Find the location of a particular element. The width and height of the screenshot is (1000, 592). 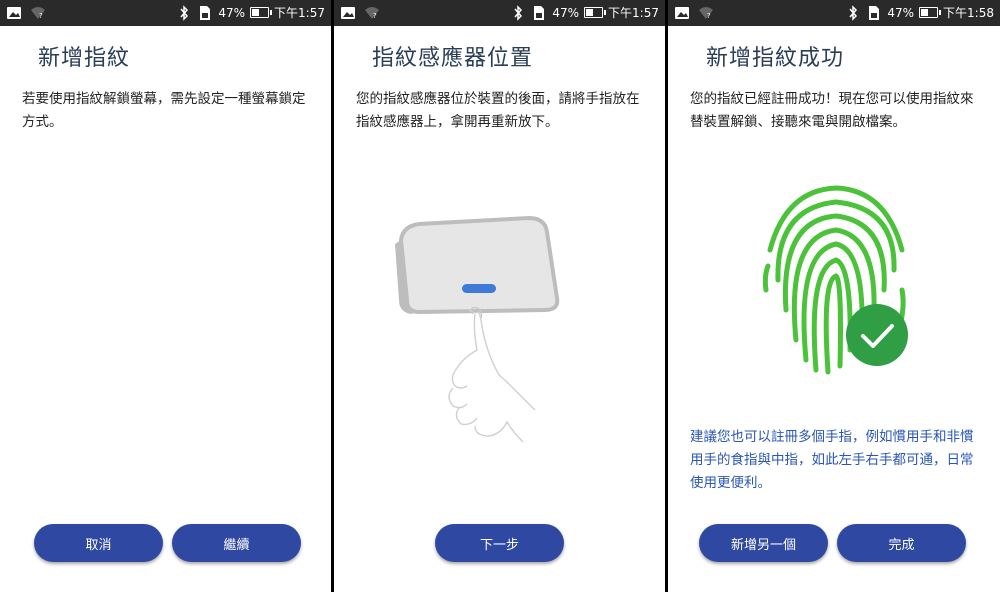

page-description: 若要使用指紋解鎖螢幕，需先設定一種螢幕鎖定方式。 is located at coordinates (164, 110).